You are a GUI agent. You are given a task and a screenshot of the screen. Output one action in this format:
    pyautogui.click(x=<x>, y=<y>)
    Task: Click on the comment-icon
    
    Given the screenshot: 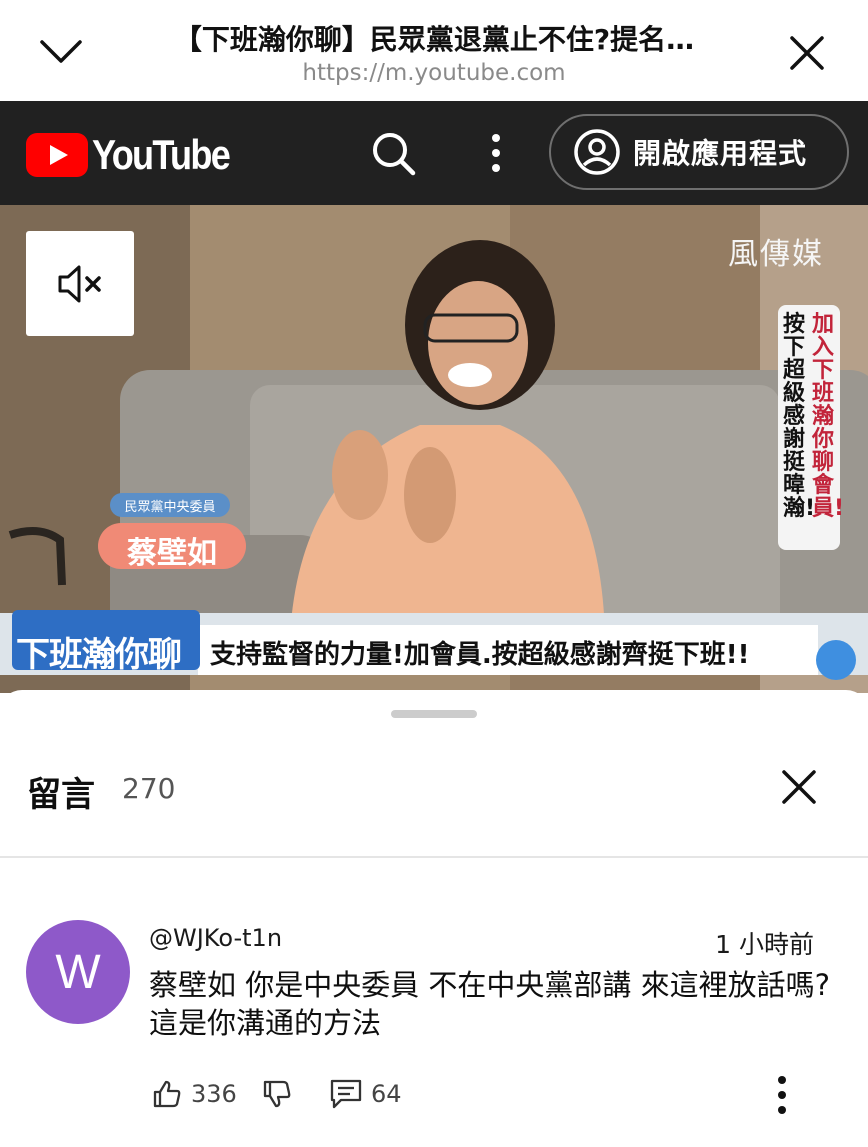 What is the action you would take?
    pyautogui.click(x=346, y=1094)
    